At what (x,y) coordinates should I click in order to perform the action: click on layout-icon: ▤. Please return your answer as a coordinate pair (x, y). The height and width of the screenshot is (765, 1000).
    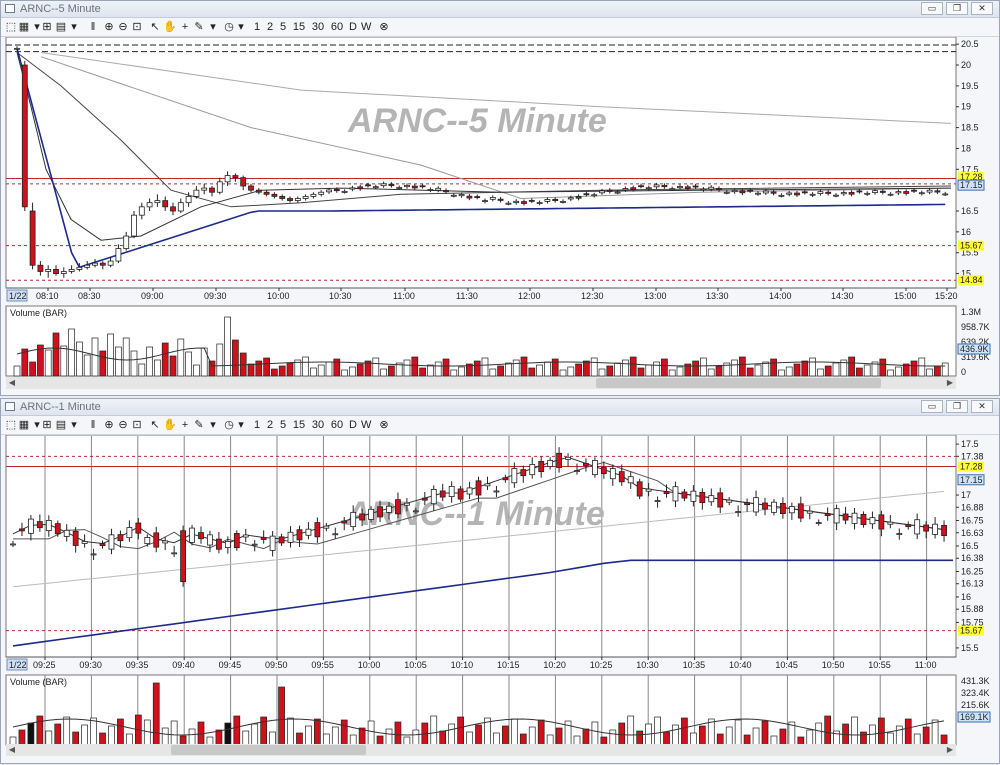
    Looking at the image, I should click on (61, 27).